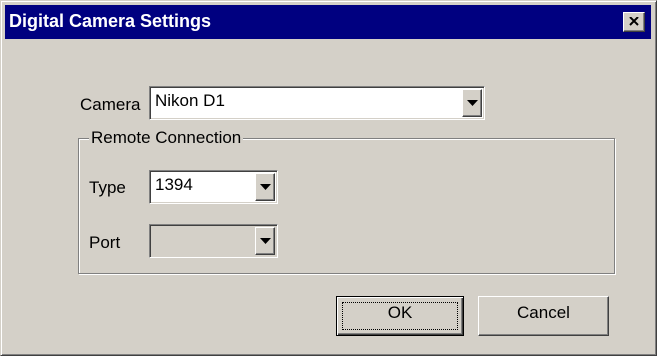  I want to click on ok-button-label: OK, so click(400, 312).